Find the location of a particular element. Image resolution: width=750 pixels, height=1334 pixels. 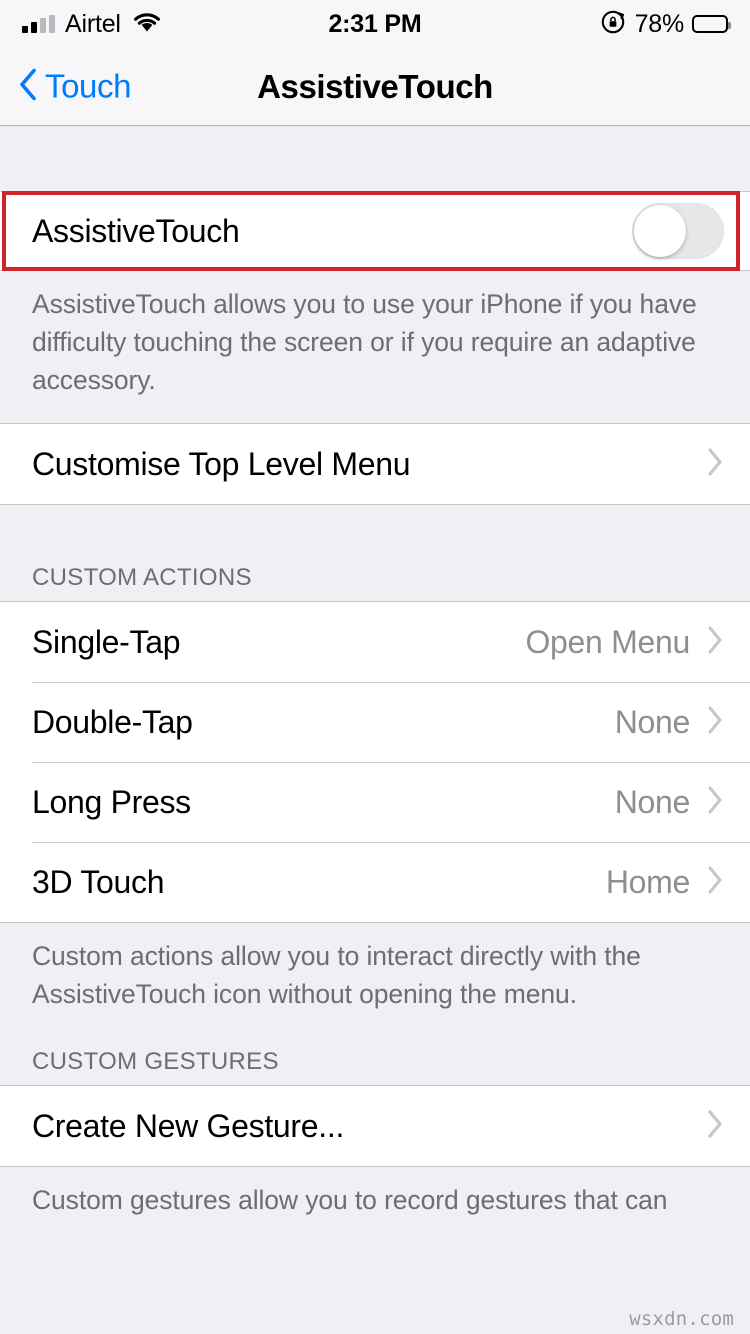

status-bar-right: 78% is located at coordinates (576, 24).